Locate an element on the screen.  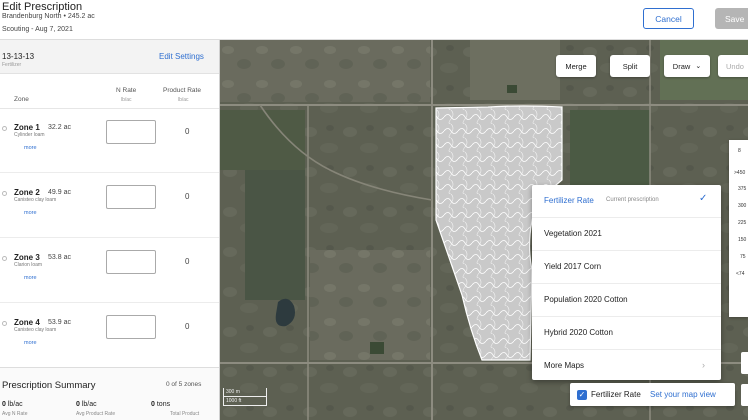
legend-label: 225 is located at coordinates (742, 223).